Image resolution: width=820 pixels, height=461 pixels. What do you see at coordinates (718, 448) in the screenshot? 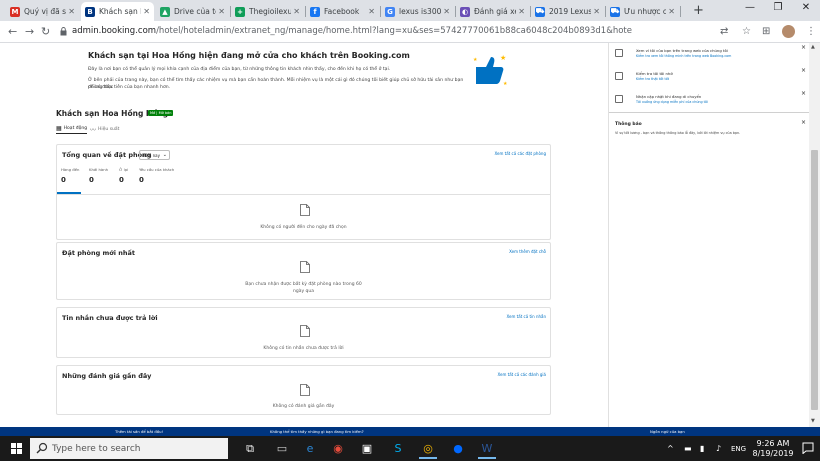
I see `volume-icon: ♪` at bounding box center [718, 448].